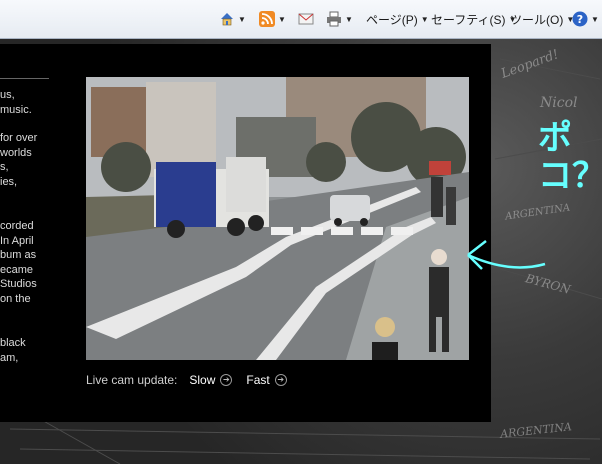 This screenshot has height=464, width=602. Describe the element at coordinates (13, 343) in the screenshot. I see `article-line: black` at that location.